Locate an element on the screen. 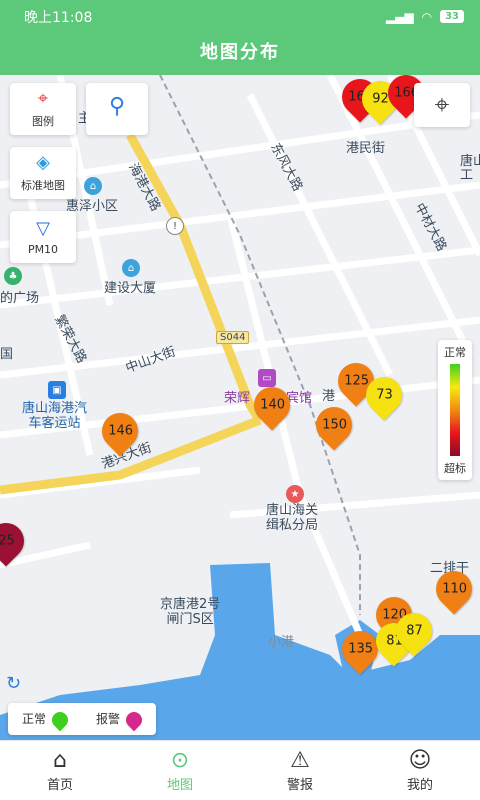 Image resolution: width=480 pixels, height=800 pixels. nav-home: ⌂ 首页 is located at coordinates (60, 770).